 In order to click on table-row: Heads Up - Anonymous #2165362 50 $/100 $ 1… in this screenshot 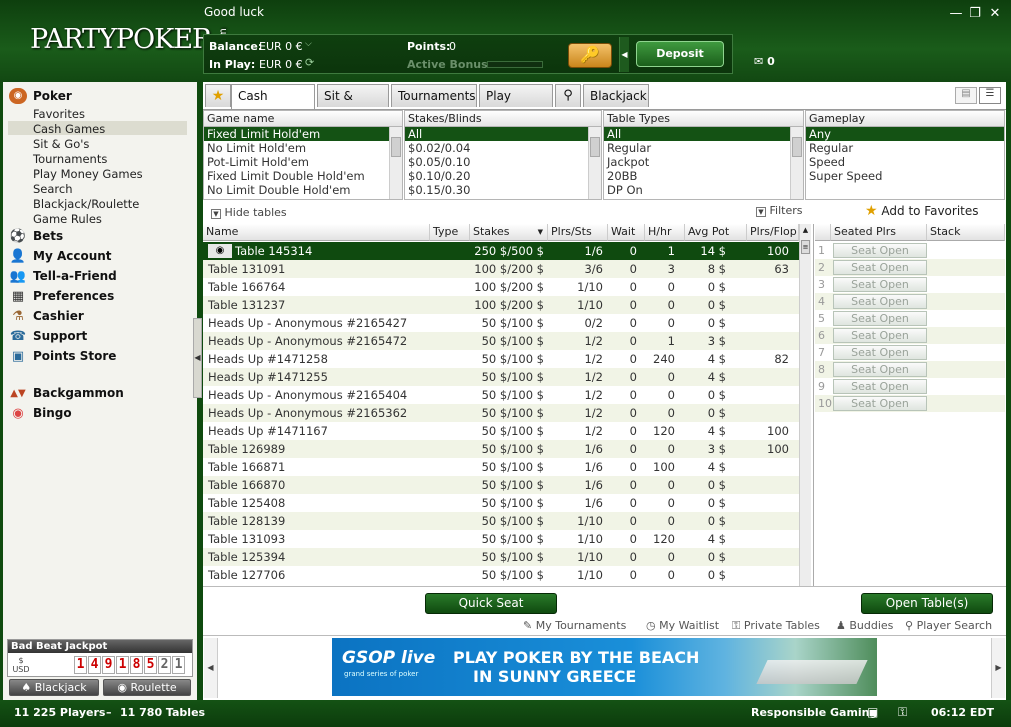, I will do `click(501, 413)`.